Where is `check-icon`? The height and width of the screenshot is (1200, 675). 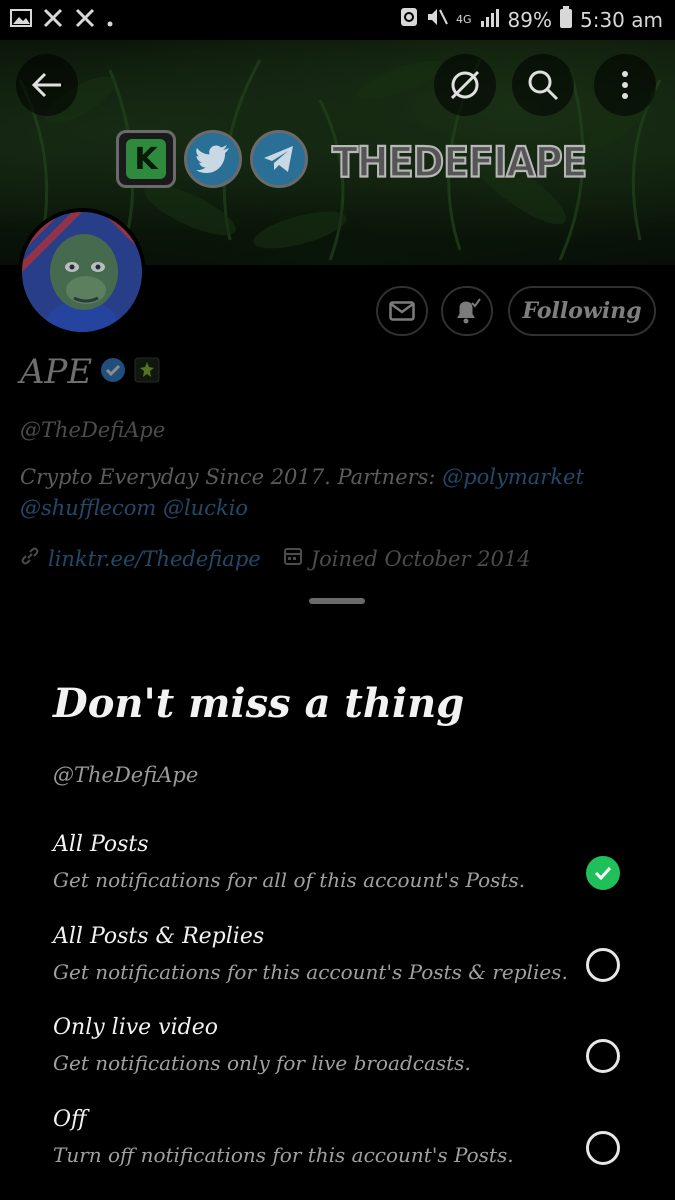
check-icon is located at coordinates (603, 873).